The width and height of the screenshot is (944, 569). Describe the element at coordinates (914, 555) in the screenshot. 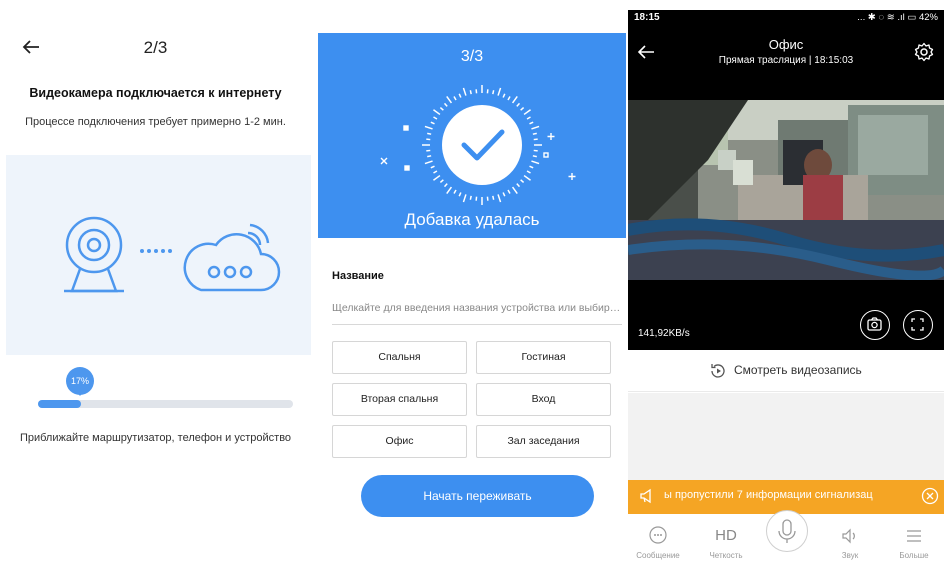

I see `nav-more-label: Больше` at that location.